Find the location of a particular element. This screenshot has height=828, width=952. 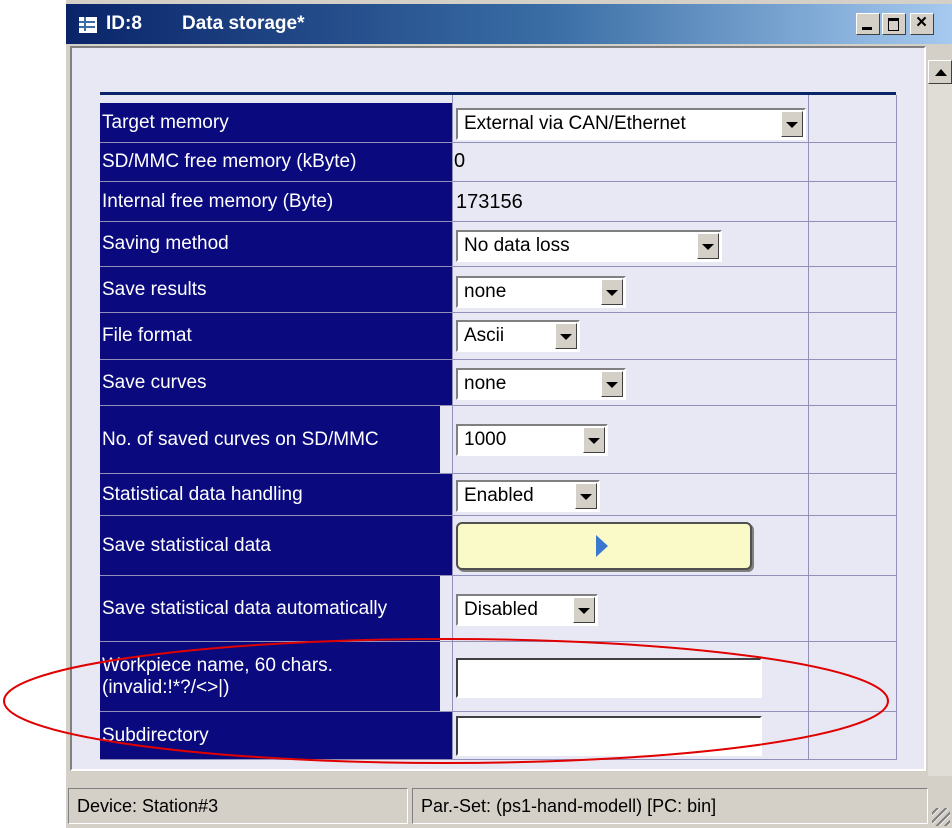

play-icon is located at coordinates (602, 546).